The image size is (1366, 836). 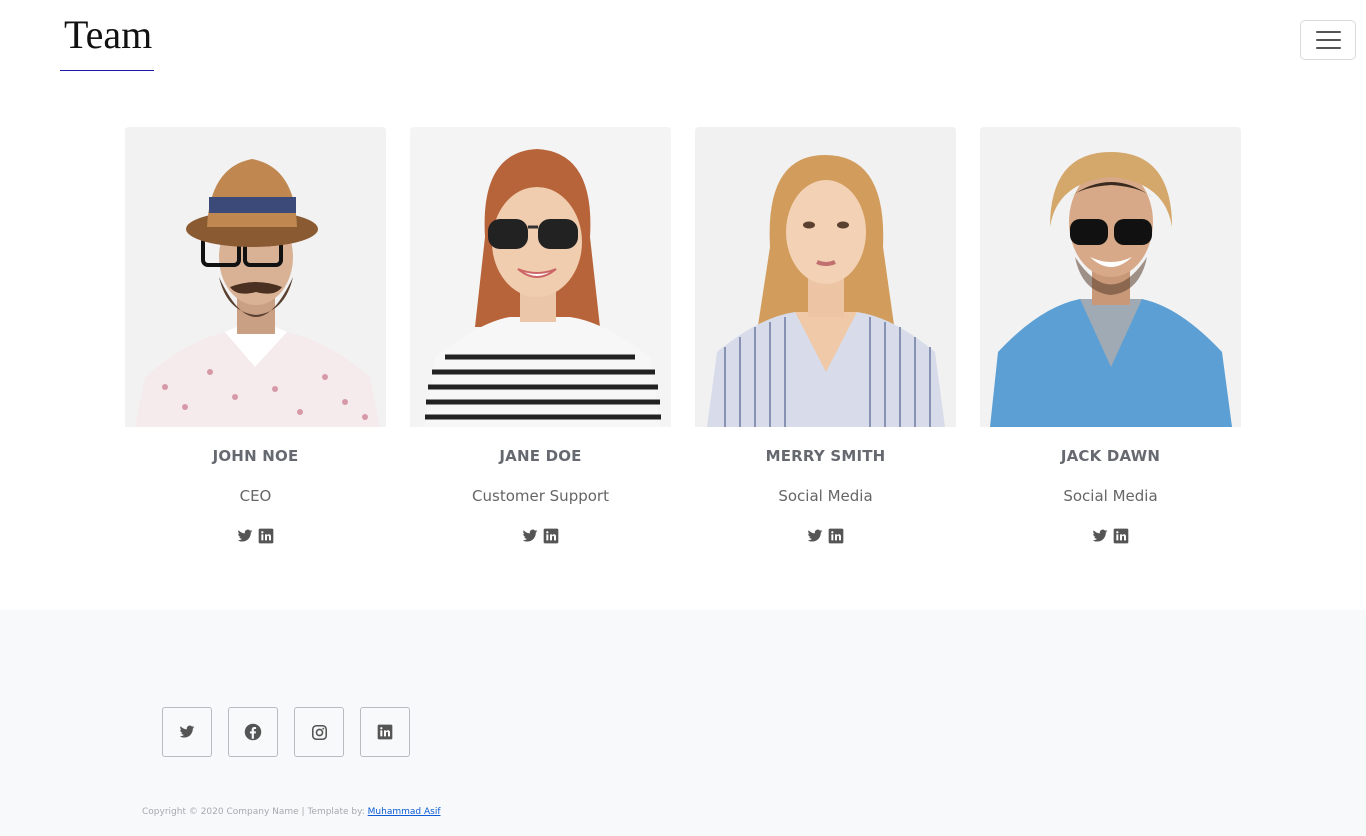 I want to click on facebook-icon, so click(x=253, y=732).